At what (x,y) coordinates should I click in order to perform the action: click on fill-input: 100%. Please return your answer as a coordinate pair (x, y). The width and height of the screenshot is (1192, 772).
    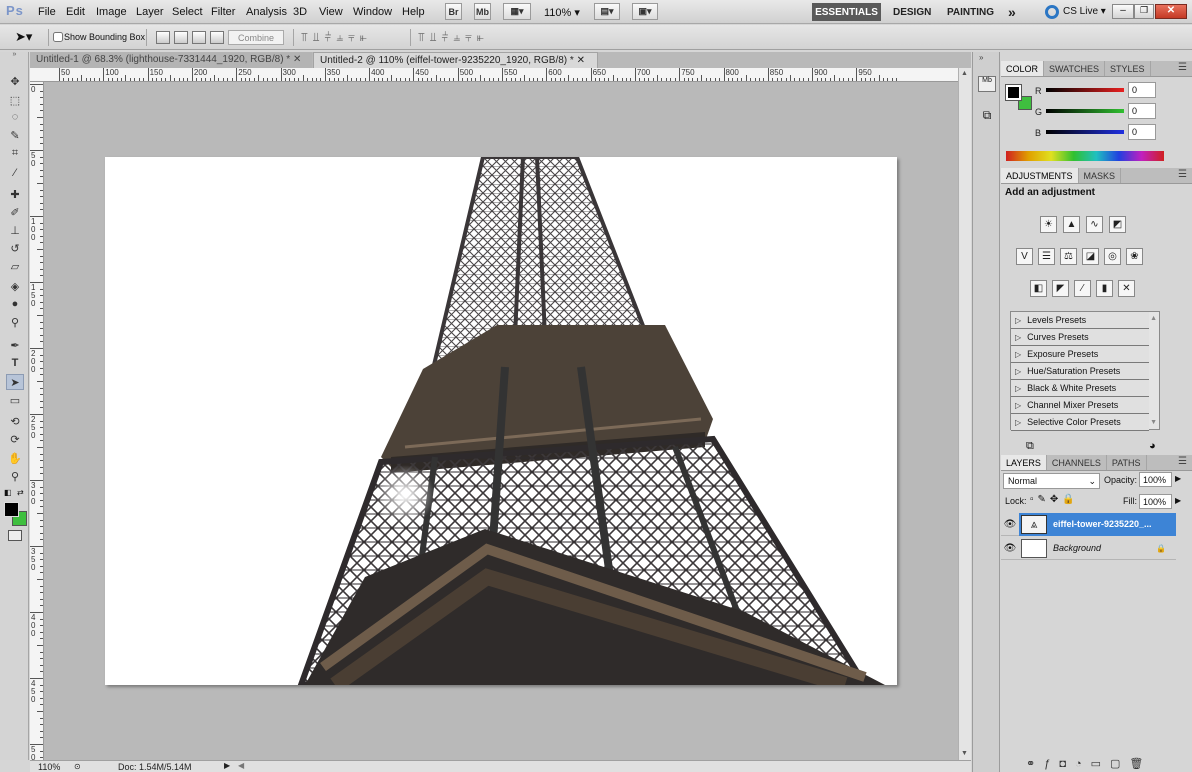
    Looking at the image, I should click on (1155, 501).